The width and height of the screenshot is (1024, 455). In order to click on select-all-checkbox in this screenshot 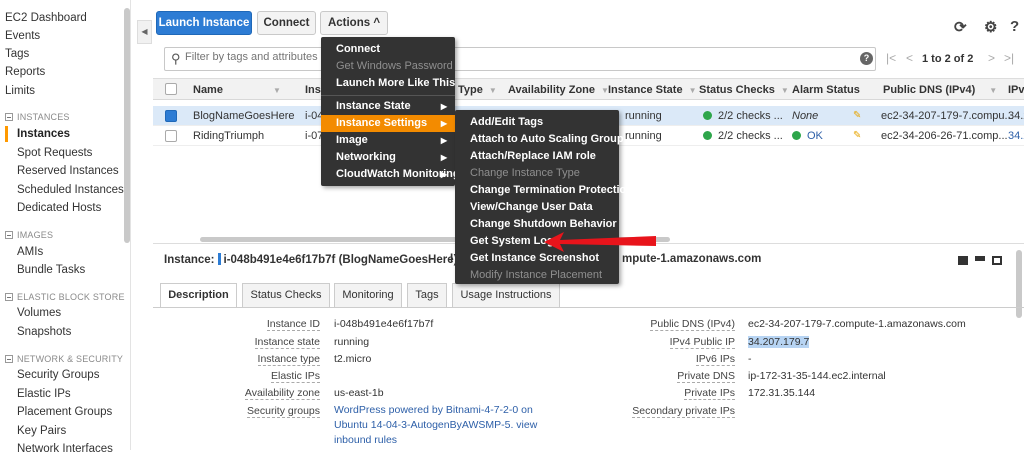, I will do `click(171, 89)`.